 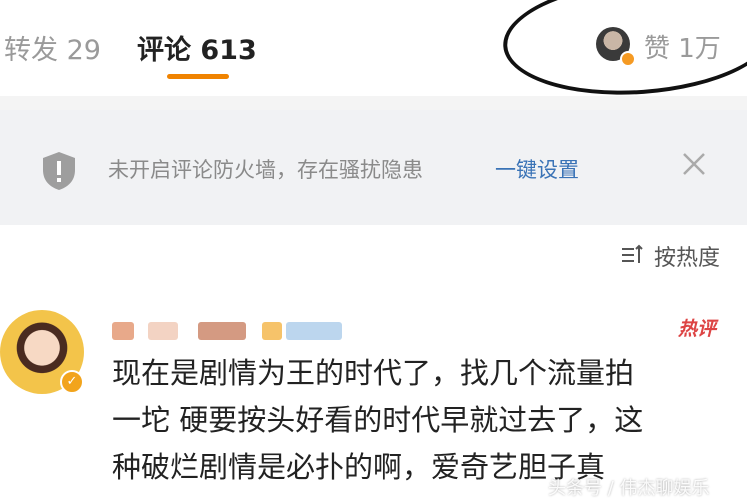 What do you see at coordinates (378, 420) in the screenshot?
I see `comment-line: 一坨 硬要按头好看的时代早就过去了，这` at bounding box center [378, 420].